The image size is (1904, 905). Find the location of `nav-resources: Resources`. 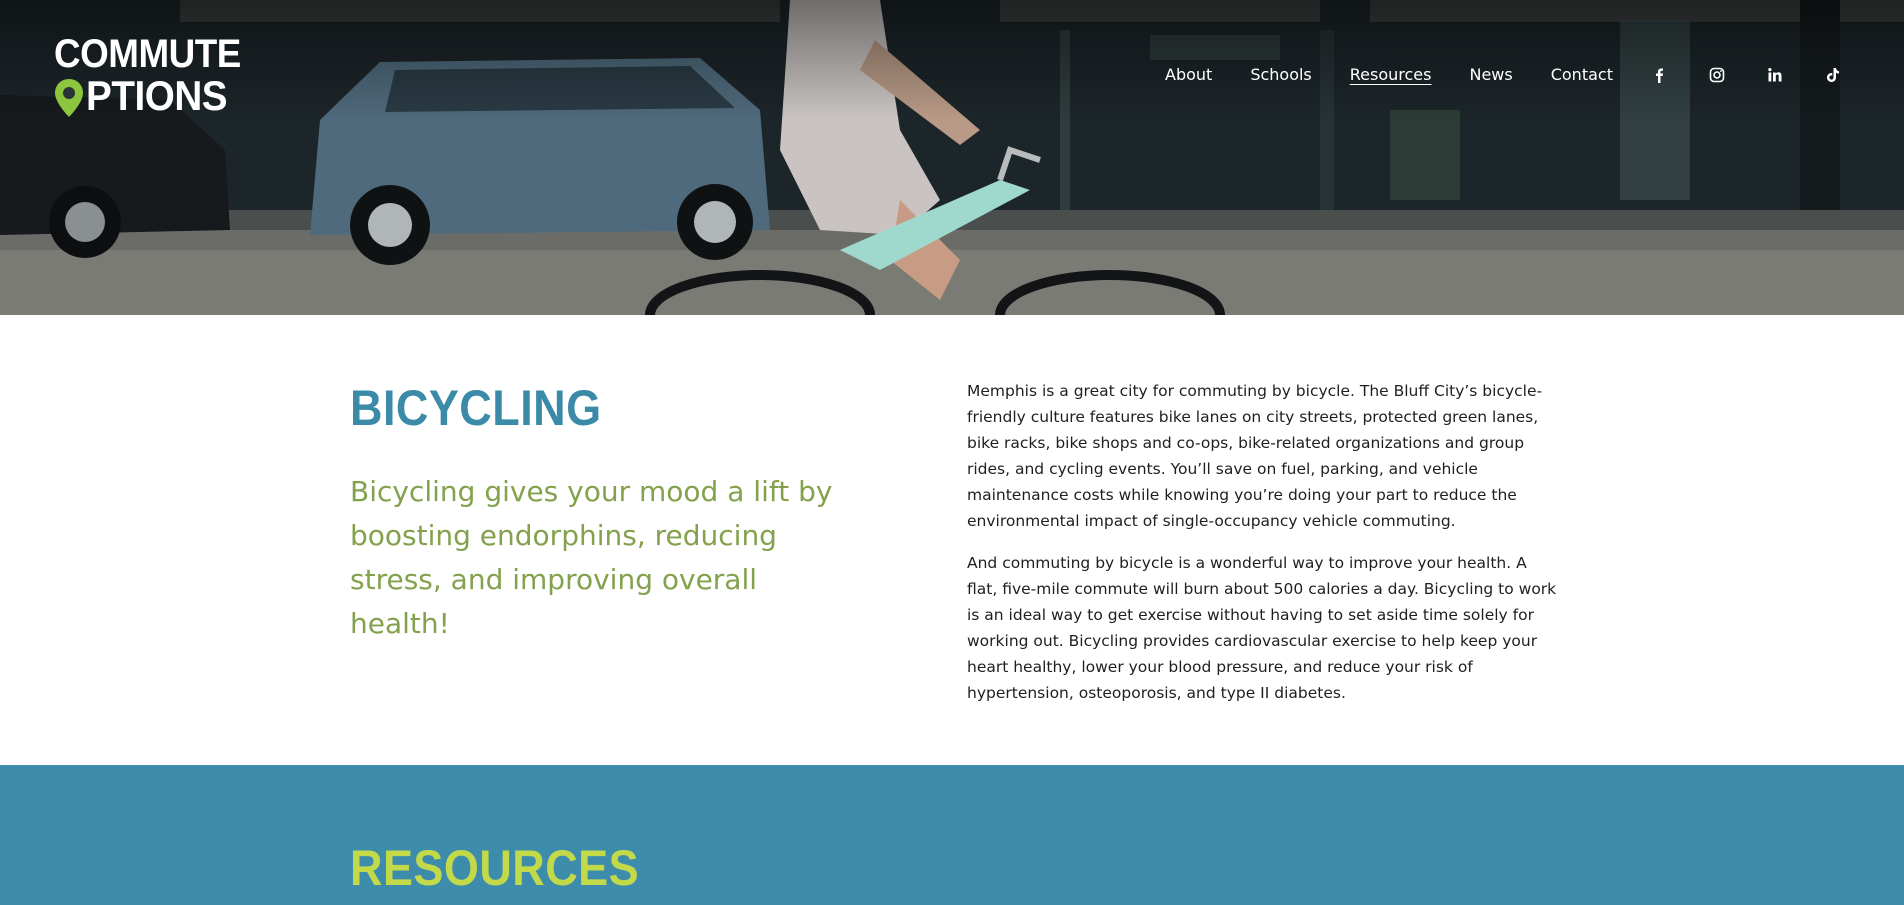

nav-resources: Resources is located at coordinates (1391, 75).